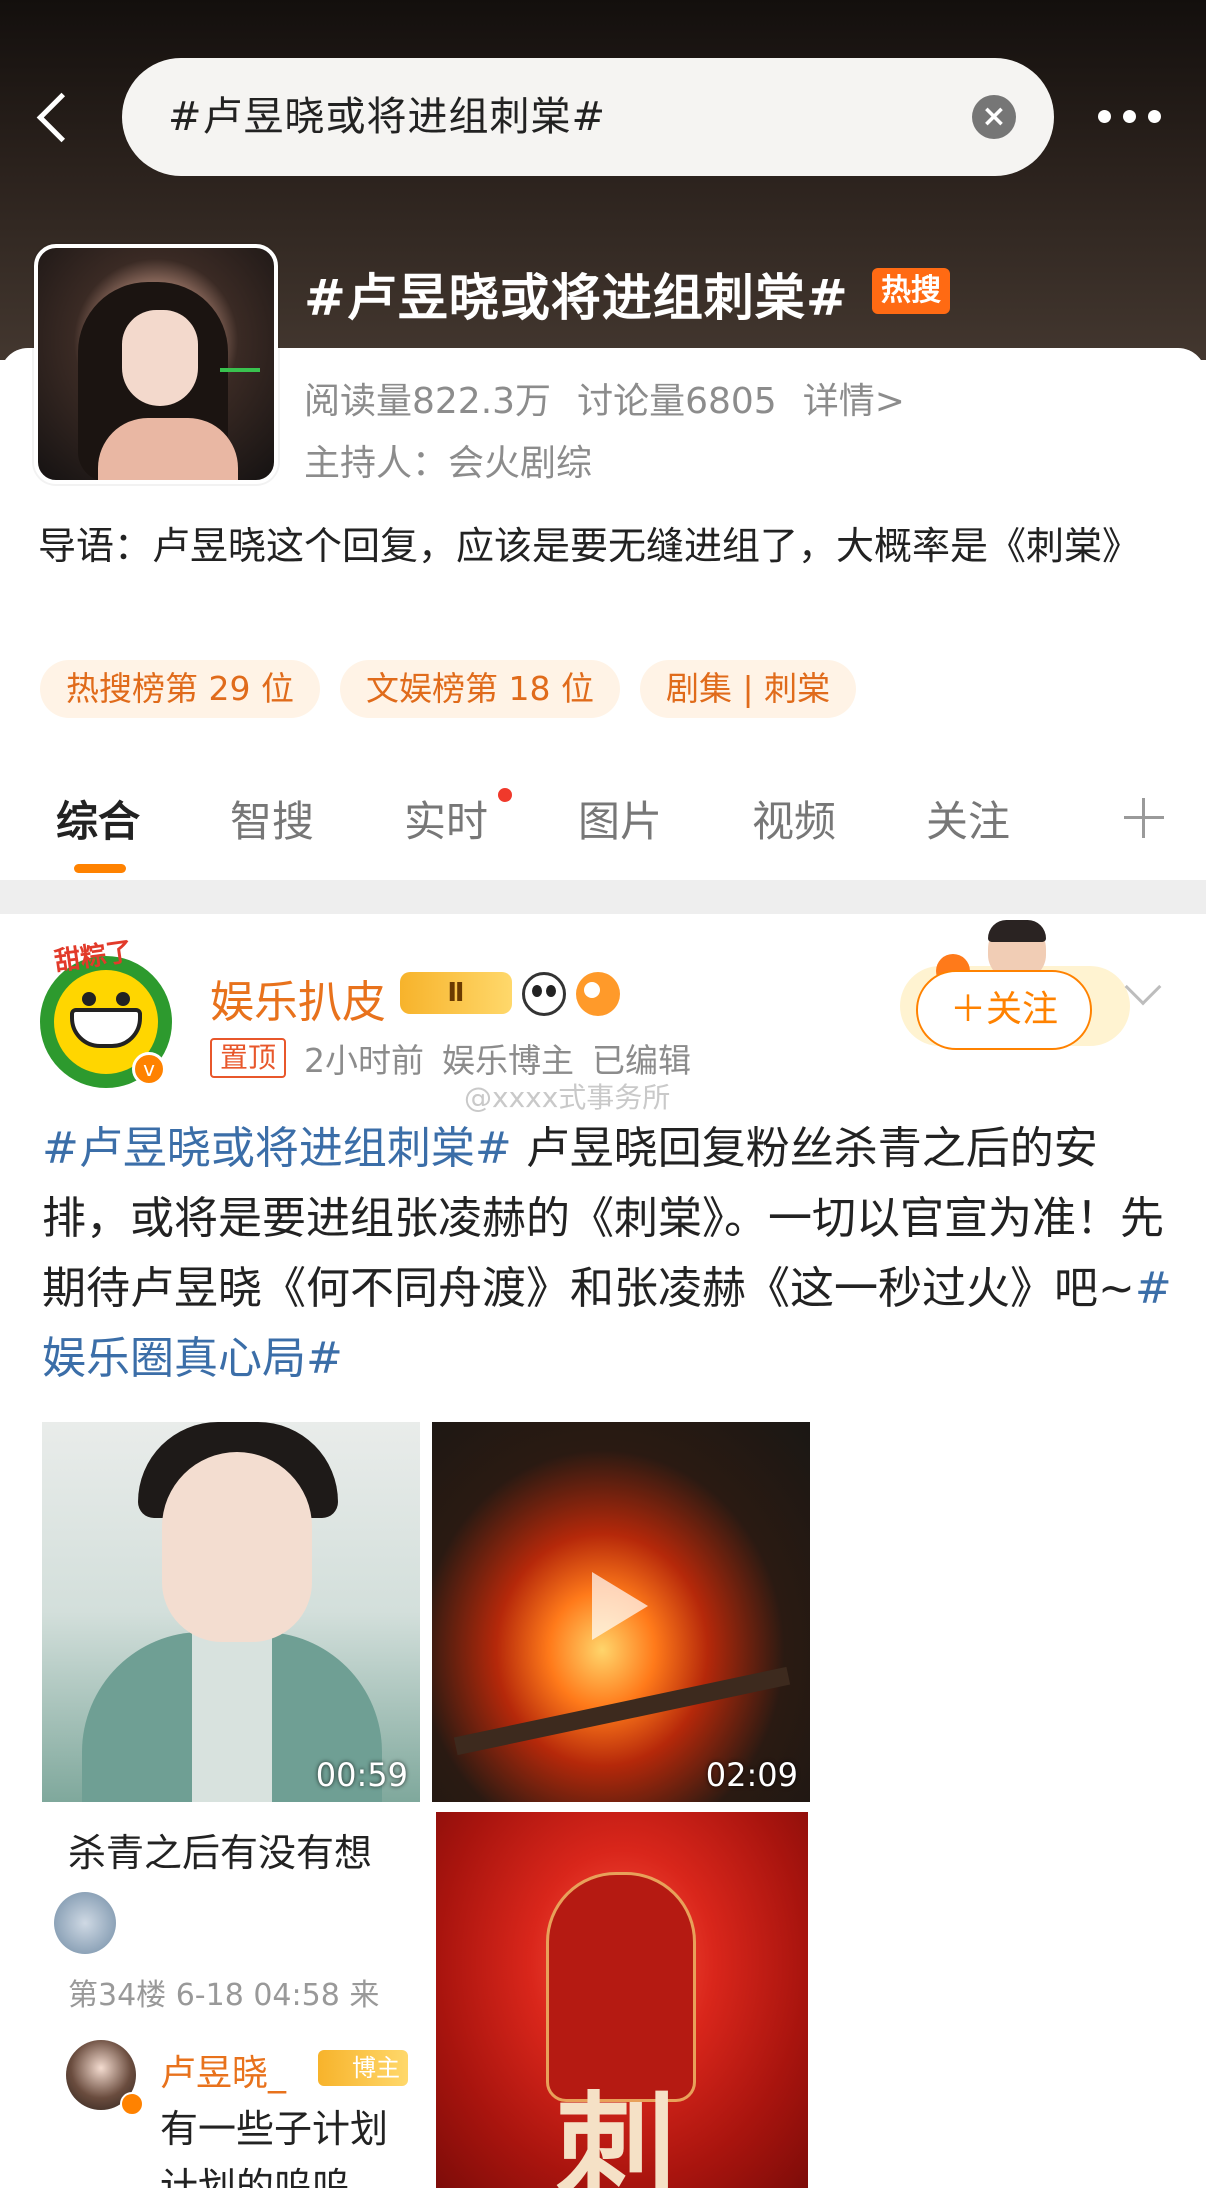 This screenshot has width=1206, height=2188. I want to click on read-count: 阅读量822.3万, so click(428, 401).